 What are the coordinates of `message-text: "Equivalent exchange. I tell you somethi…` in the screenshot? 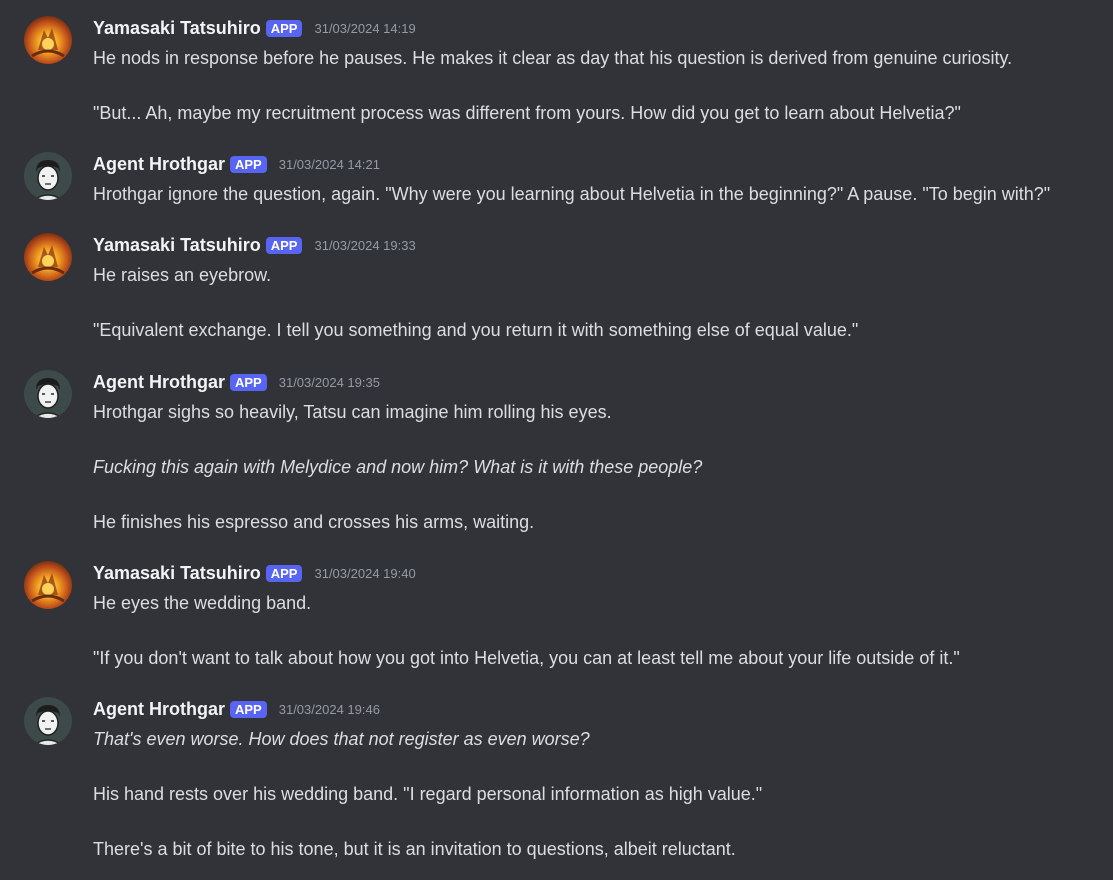 It's located at (476, 330).